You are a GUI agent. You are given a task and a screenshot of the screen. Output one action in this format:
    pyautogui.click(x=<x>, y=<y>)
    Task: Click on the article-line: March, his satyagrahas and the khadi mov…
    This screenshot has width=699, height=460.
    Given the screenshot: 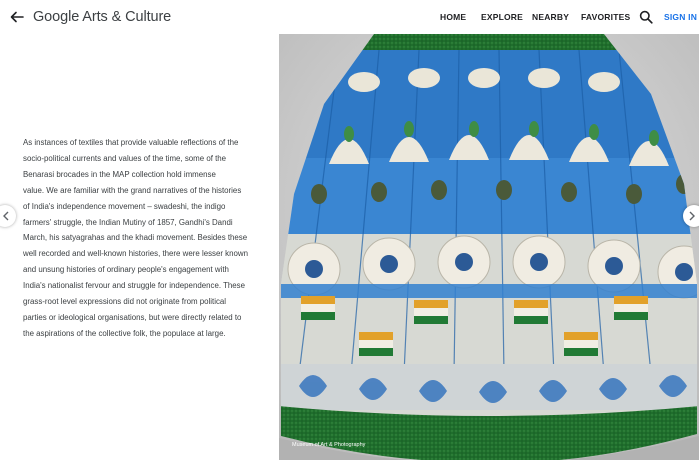 What is the action you would take?
    pyautogui.click(x=135, y=238)
    